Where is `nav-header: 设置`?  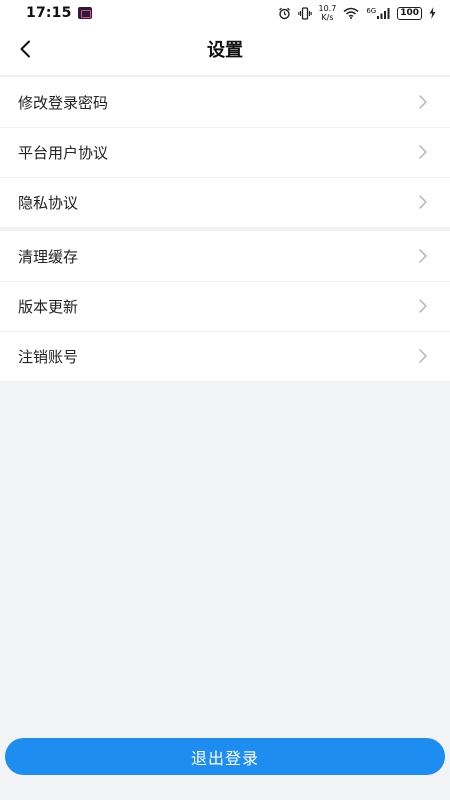
nav-header: 设置 is located at coordinates (225, 51).